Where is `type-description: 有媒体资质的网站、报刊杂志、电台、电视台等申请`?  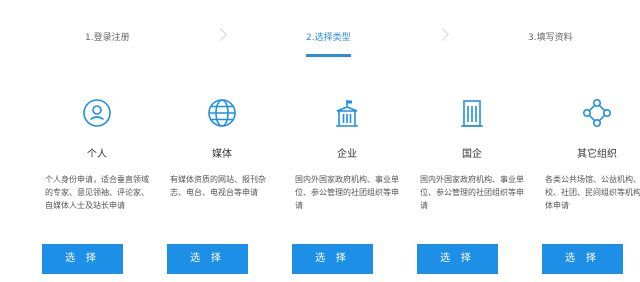
type-description: 有媒体资质的网站、报刊杂志、电台、电视台等申请 is located at coordinates (218, 186).